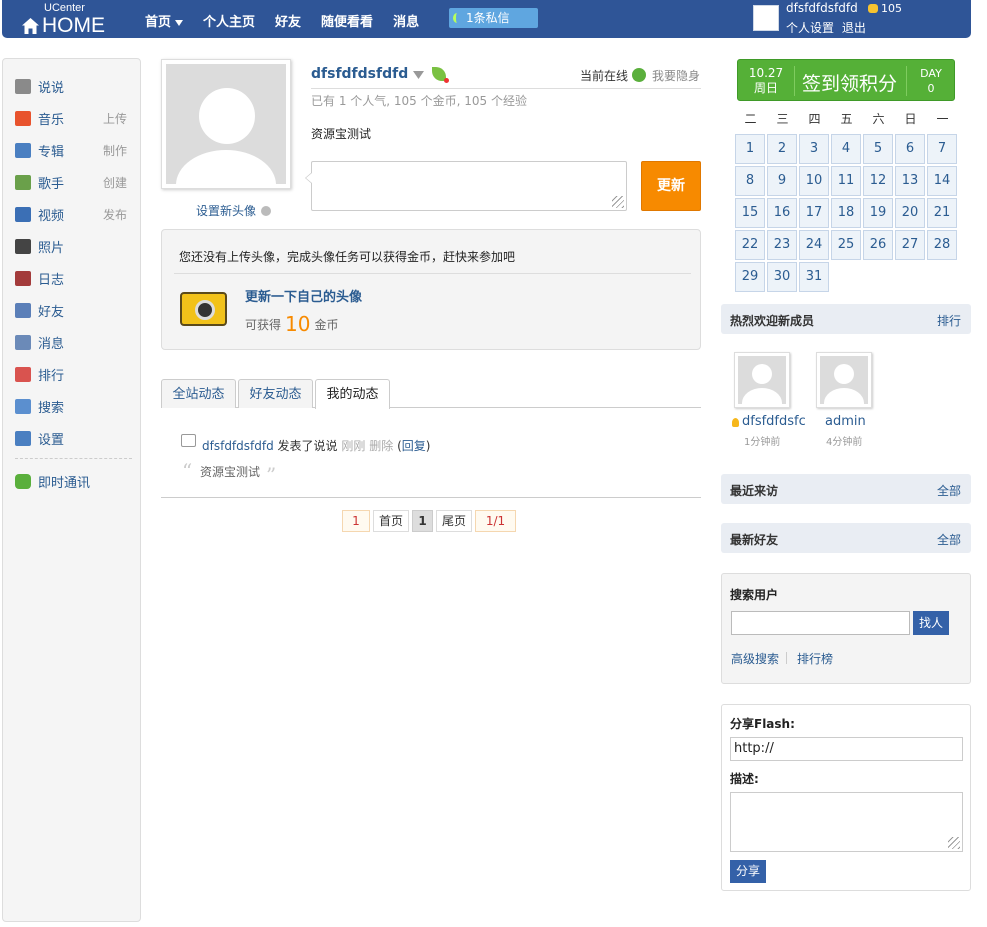 The height and width of the screenshot is (927, 987). Describe the element at coordinates (75, 481) in the screenshot. I see `sidebar-item-im: 即时通讯` at that location.